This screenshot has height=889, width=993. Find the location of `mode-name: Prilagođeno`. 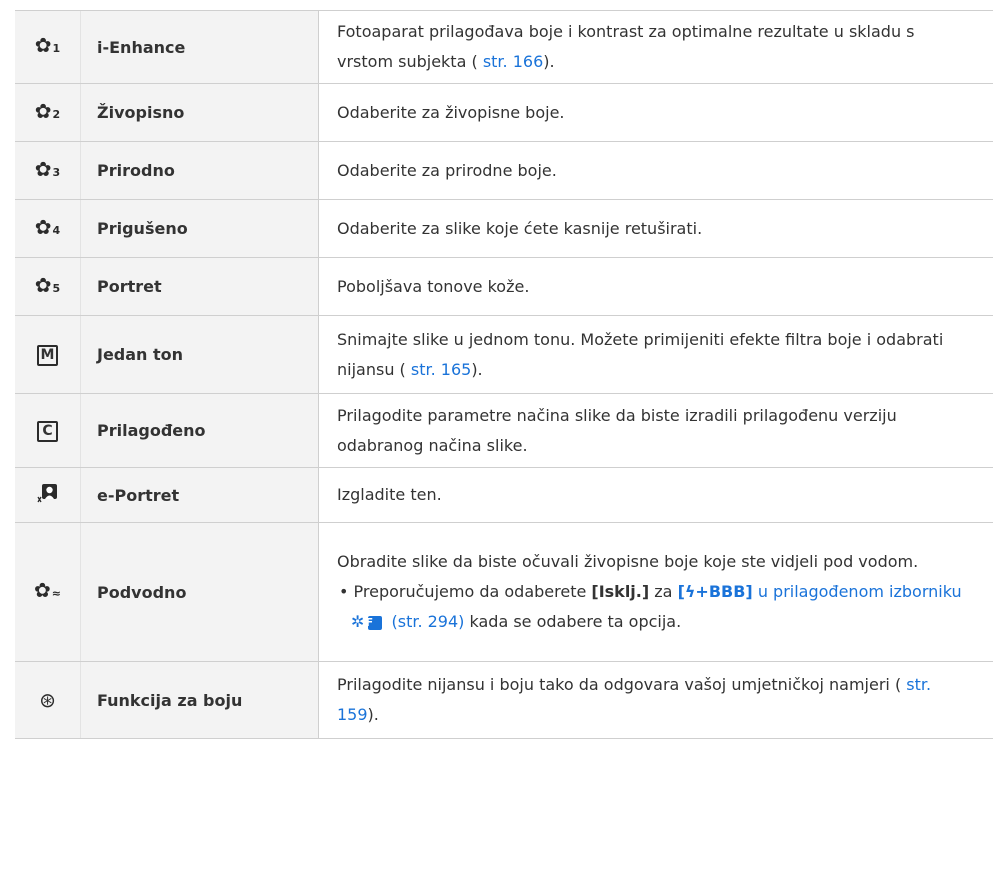

mode-name: Prilagođeno is located at coordinates (199, 430).